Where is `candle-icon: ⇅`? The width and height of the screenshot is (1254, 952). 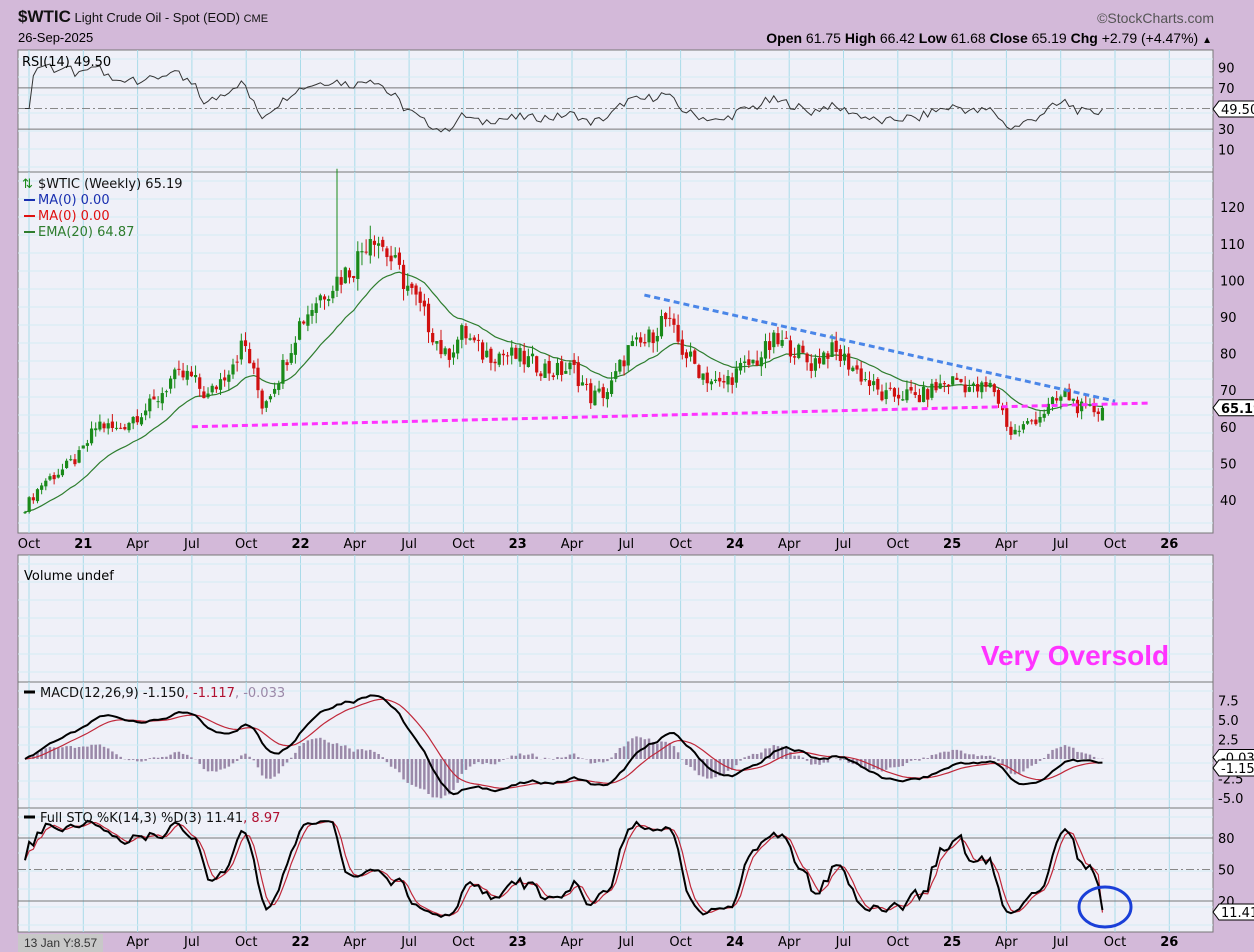
candle-icon: ⇅ is located at coordinates (27, 184).